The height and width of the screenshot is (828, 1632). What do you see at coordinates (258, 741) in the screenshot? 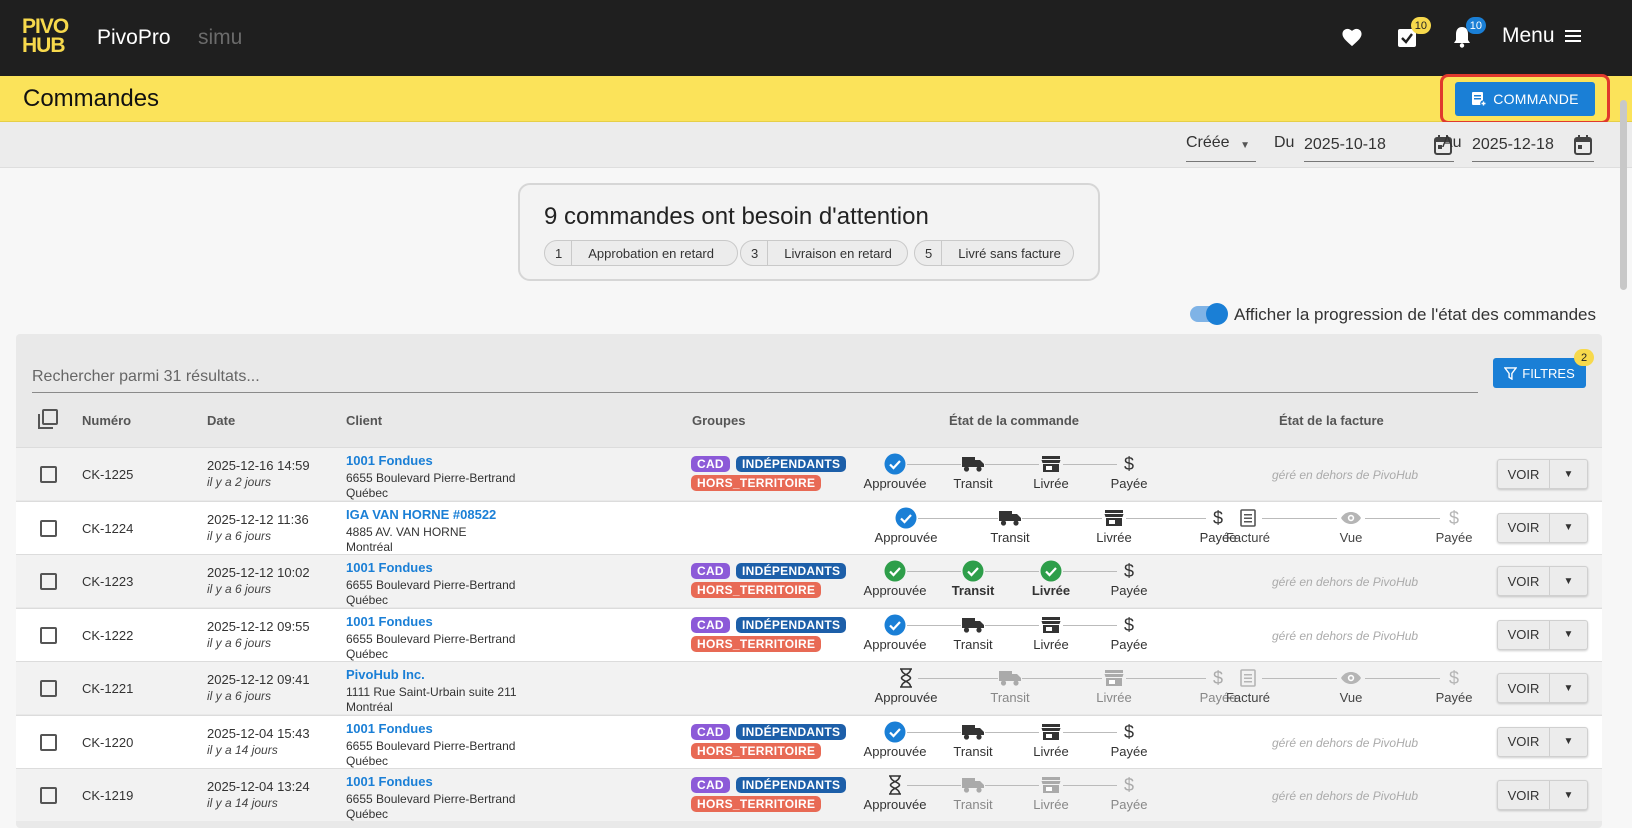
I see `order-date: 2025-12-04 15:43 il y a 14 jours` at bounding box center [258, 741].